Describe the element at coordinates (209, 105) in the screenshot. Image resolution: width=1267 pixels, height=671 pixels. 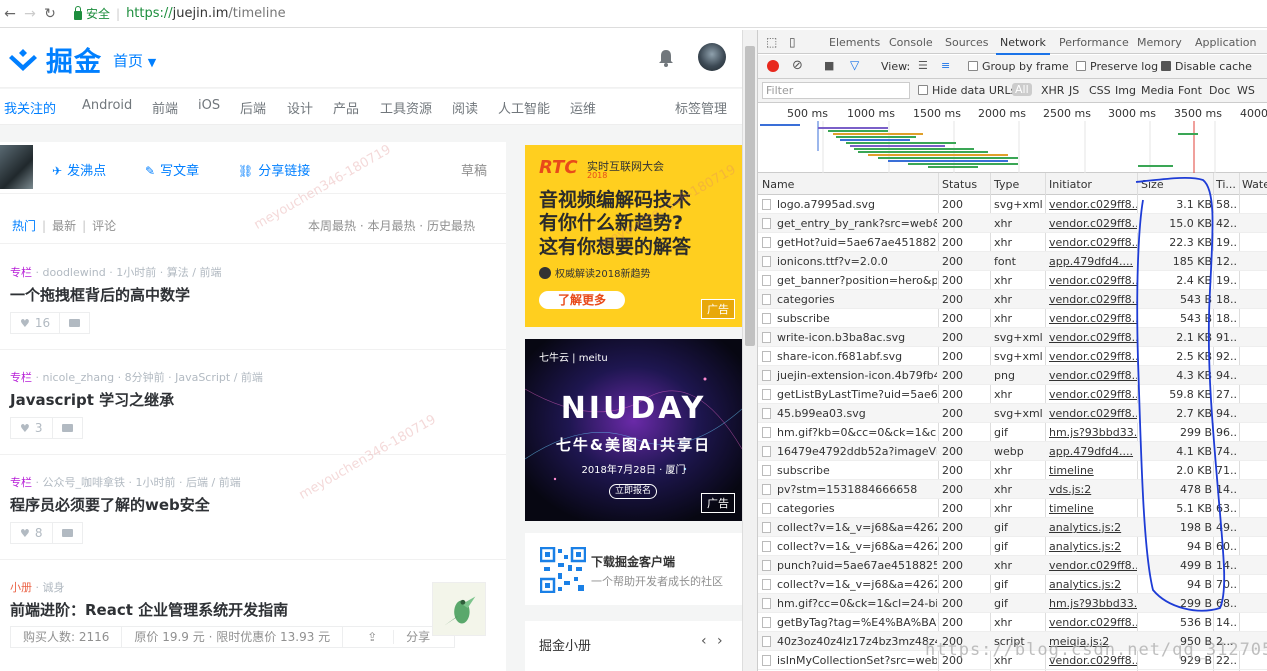
I see `tag-ios: iOS` at that location.